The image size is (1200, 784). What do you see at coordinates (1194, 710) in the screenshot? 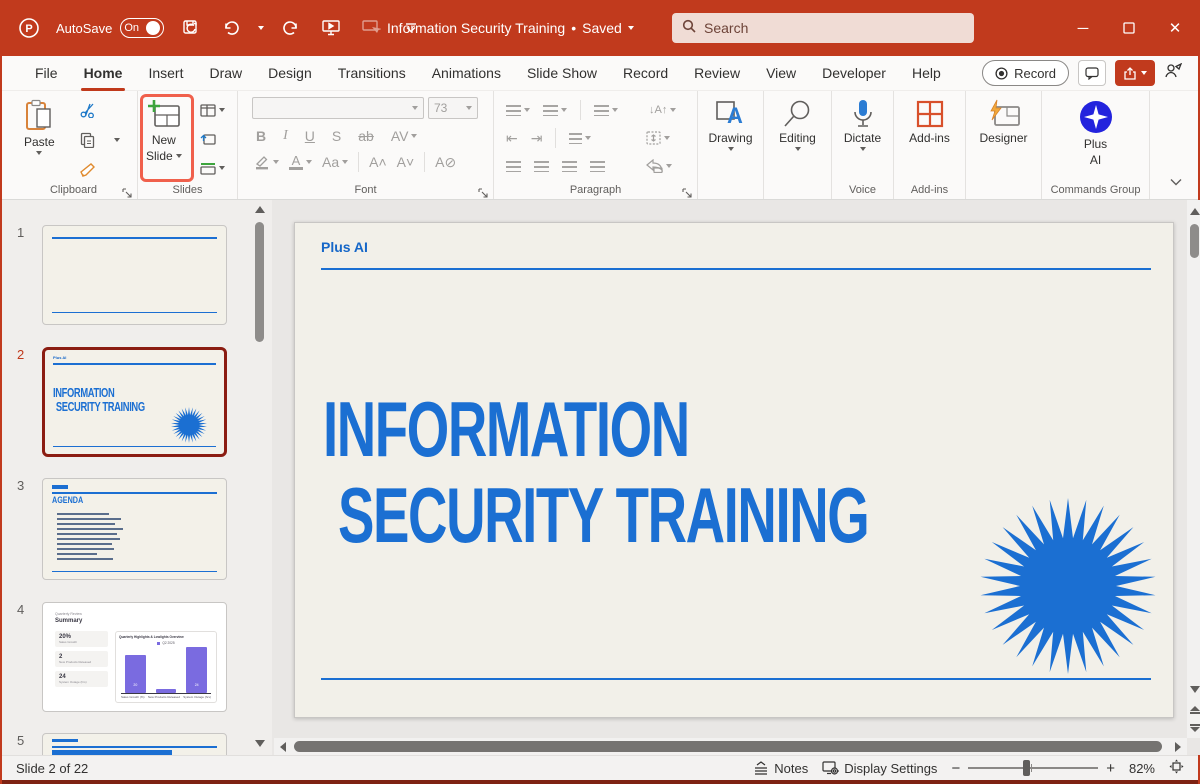
I see `previous-slide-button` at bounding box center [1194, 710].